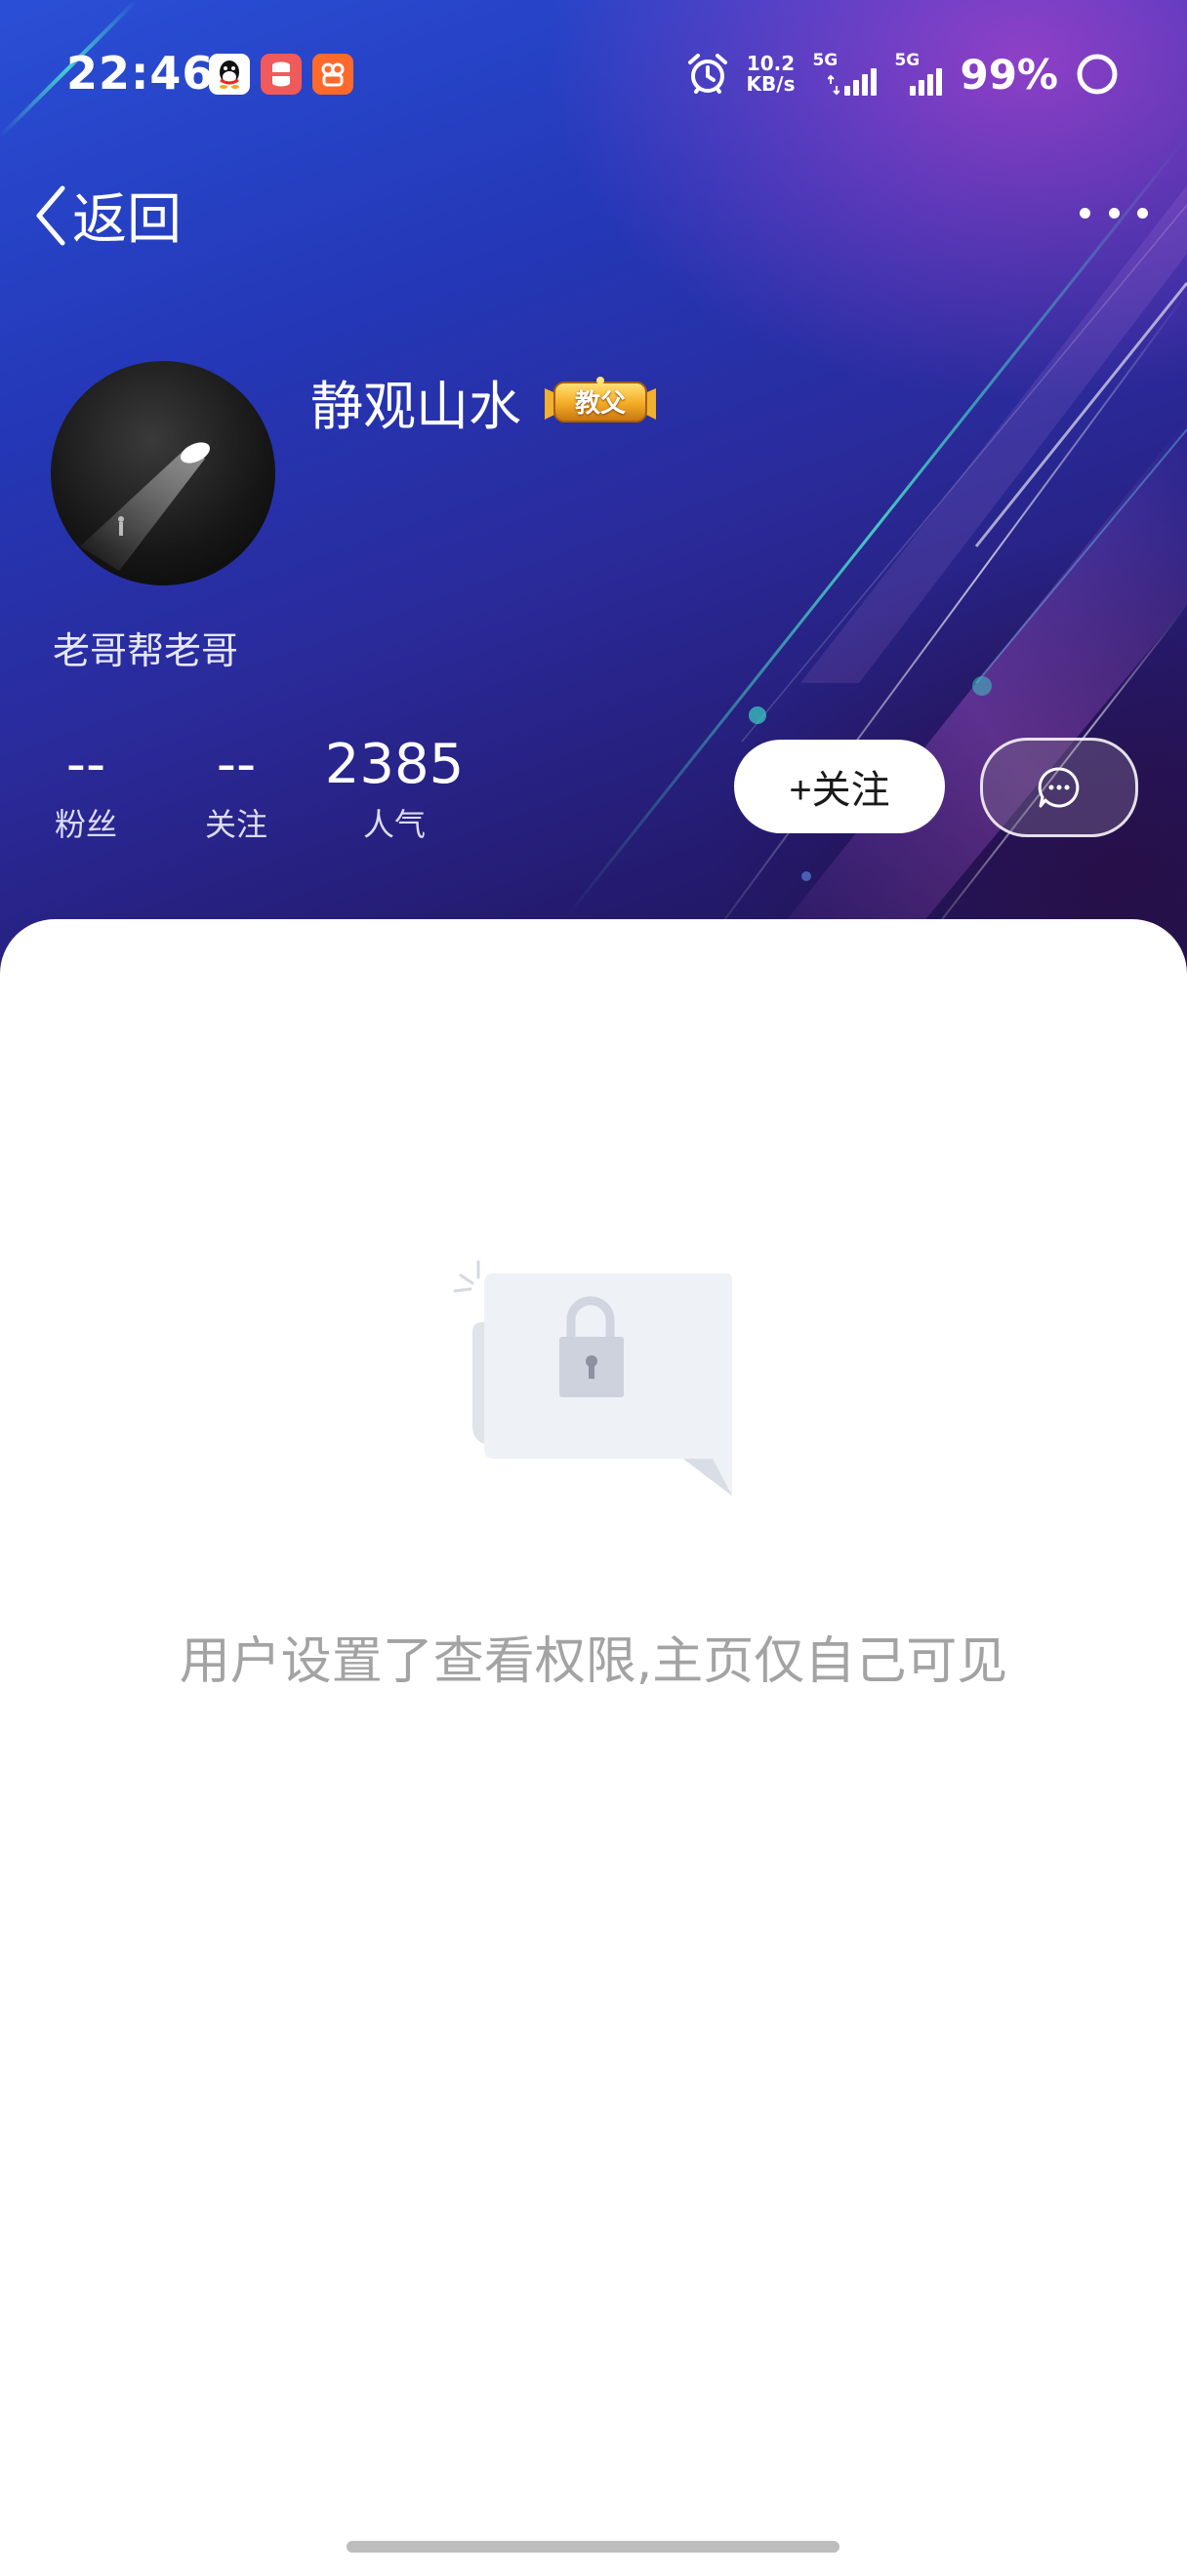  I want to click on back-button: 返回, so click(107, 215).